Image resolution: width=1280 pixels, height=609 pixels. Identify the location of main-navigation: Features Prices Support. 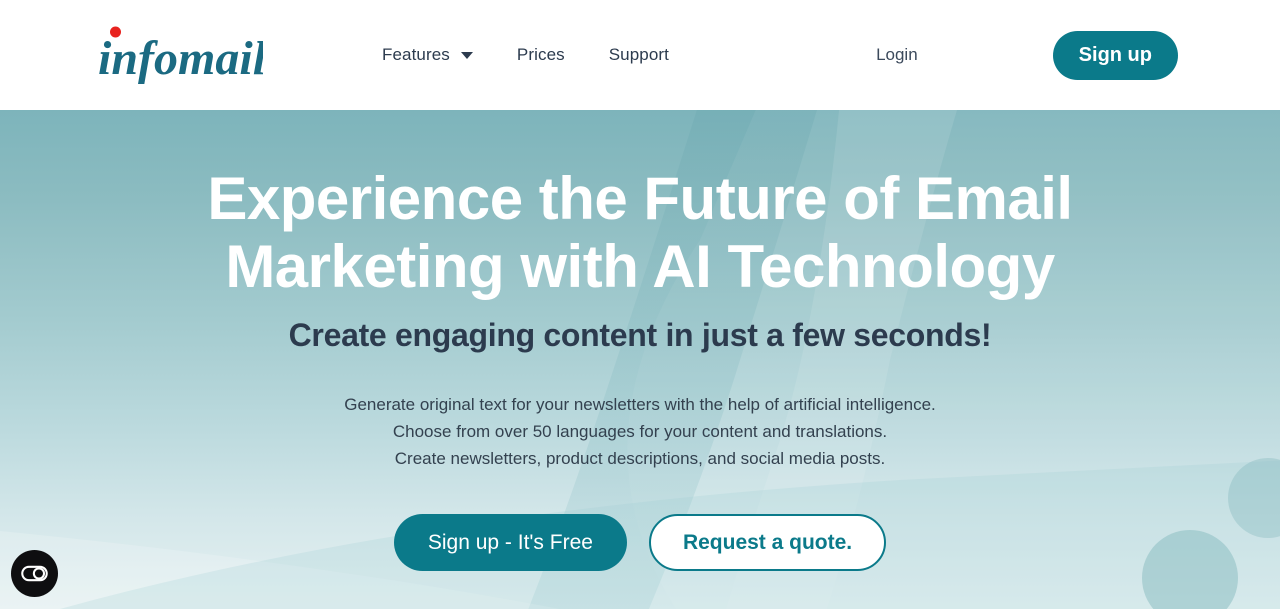
(525, 55).